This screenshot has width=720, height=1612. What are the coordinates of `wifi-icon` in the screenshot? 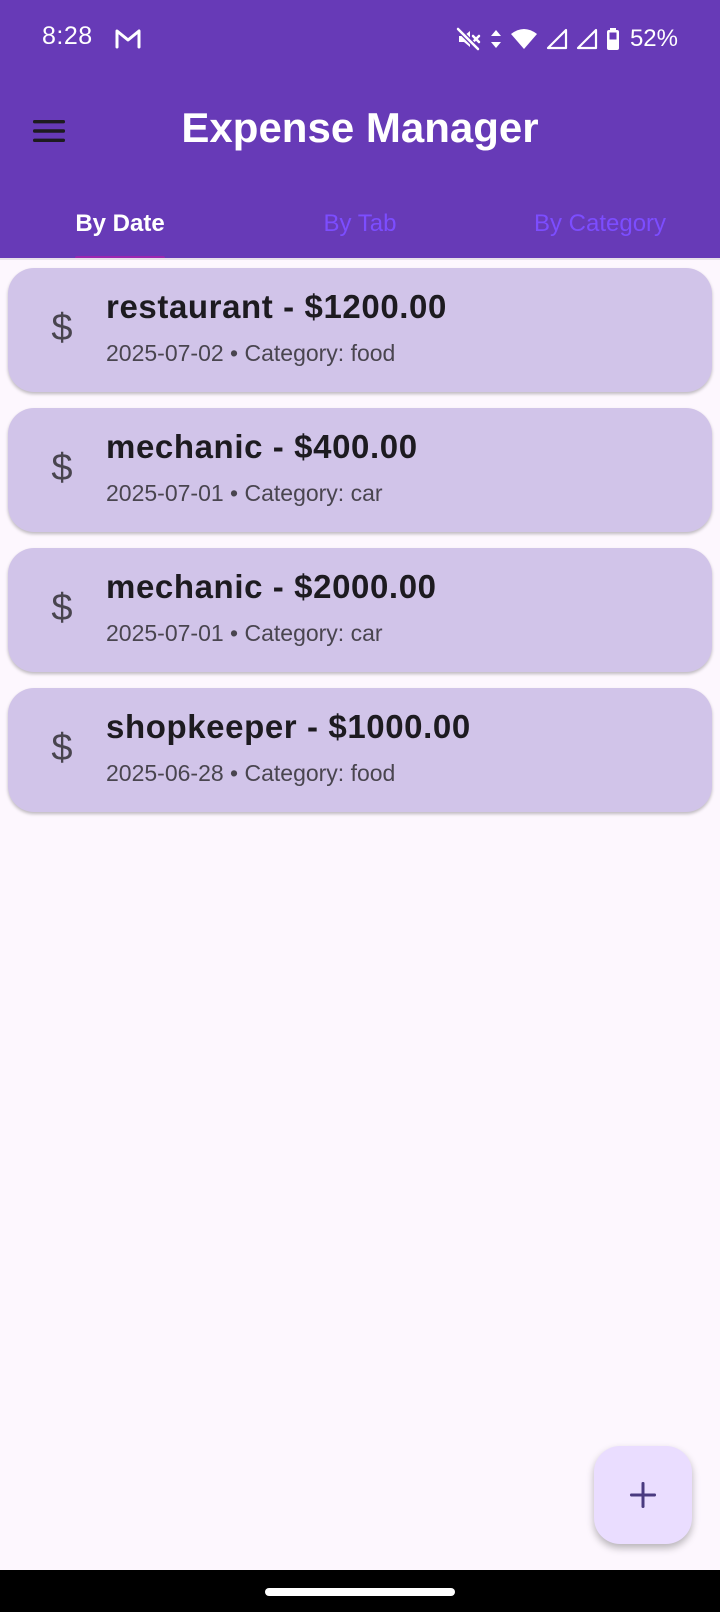 It's located at (524, 39).